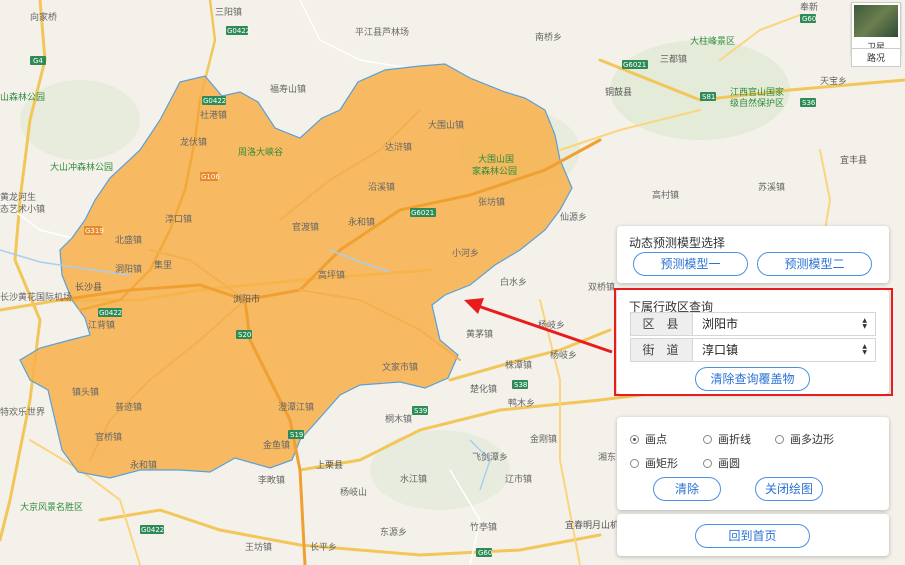 This screenshot has height=565, width=905. What do you see at coordinates (753, 463) in the screenshot?
I see `draw-tools-panel: 画点 画折线 画多边形 画矩形 画圆 清除 关闭绘图` at bounding box center [753, 463].